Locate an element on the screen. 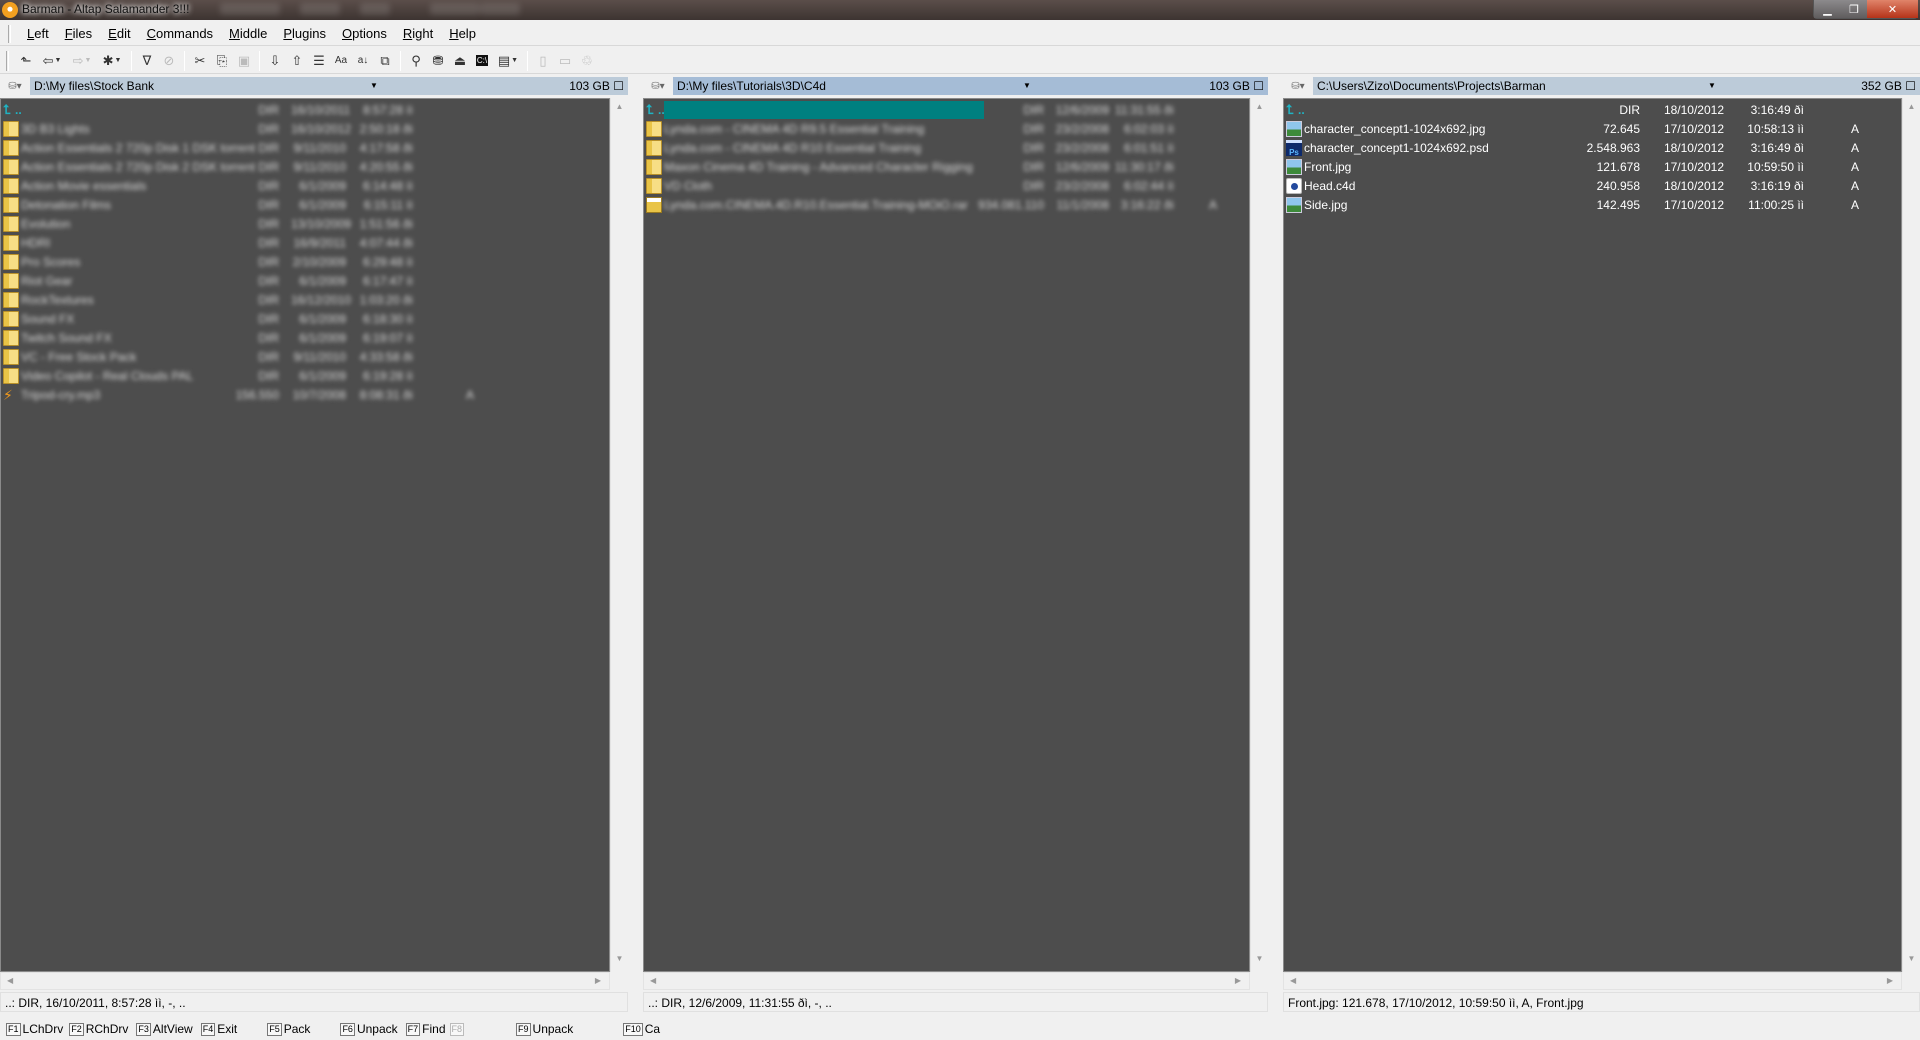 The height and width of the screenshot is (1040, 1920). file-row: Riot Gear DIR 6/1/2009 6:17:47 ìì is located at coordinates (305, 281).